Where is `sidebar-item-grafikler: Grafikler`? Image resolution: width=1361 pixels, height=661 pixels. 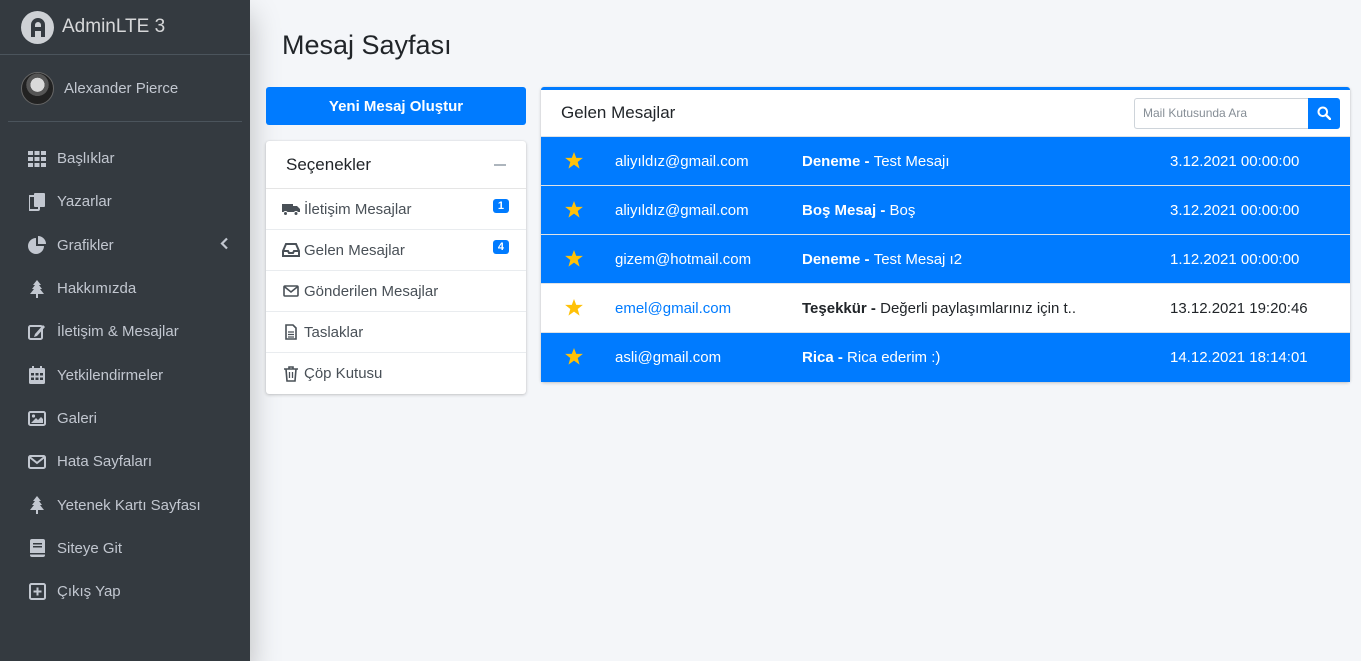
sidebar-item-grafikler: Grafikler is located at coordinates (125, 245).